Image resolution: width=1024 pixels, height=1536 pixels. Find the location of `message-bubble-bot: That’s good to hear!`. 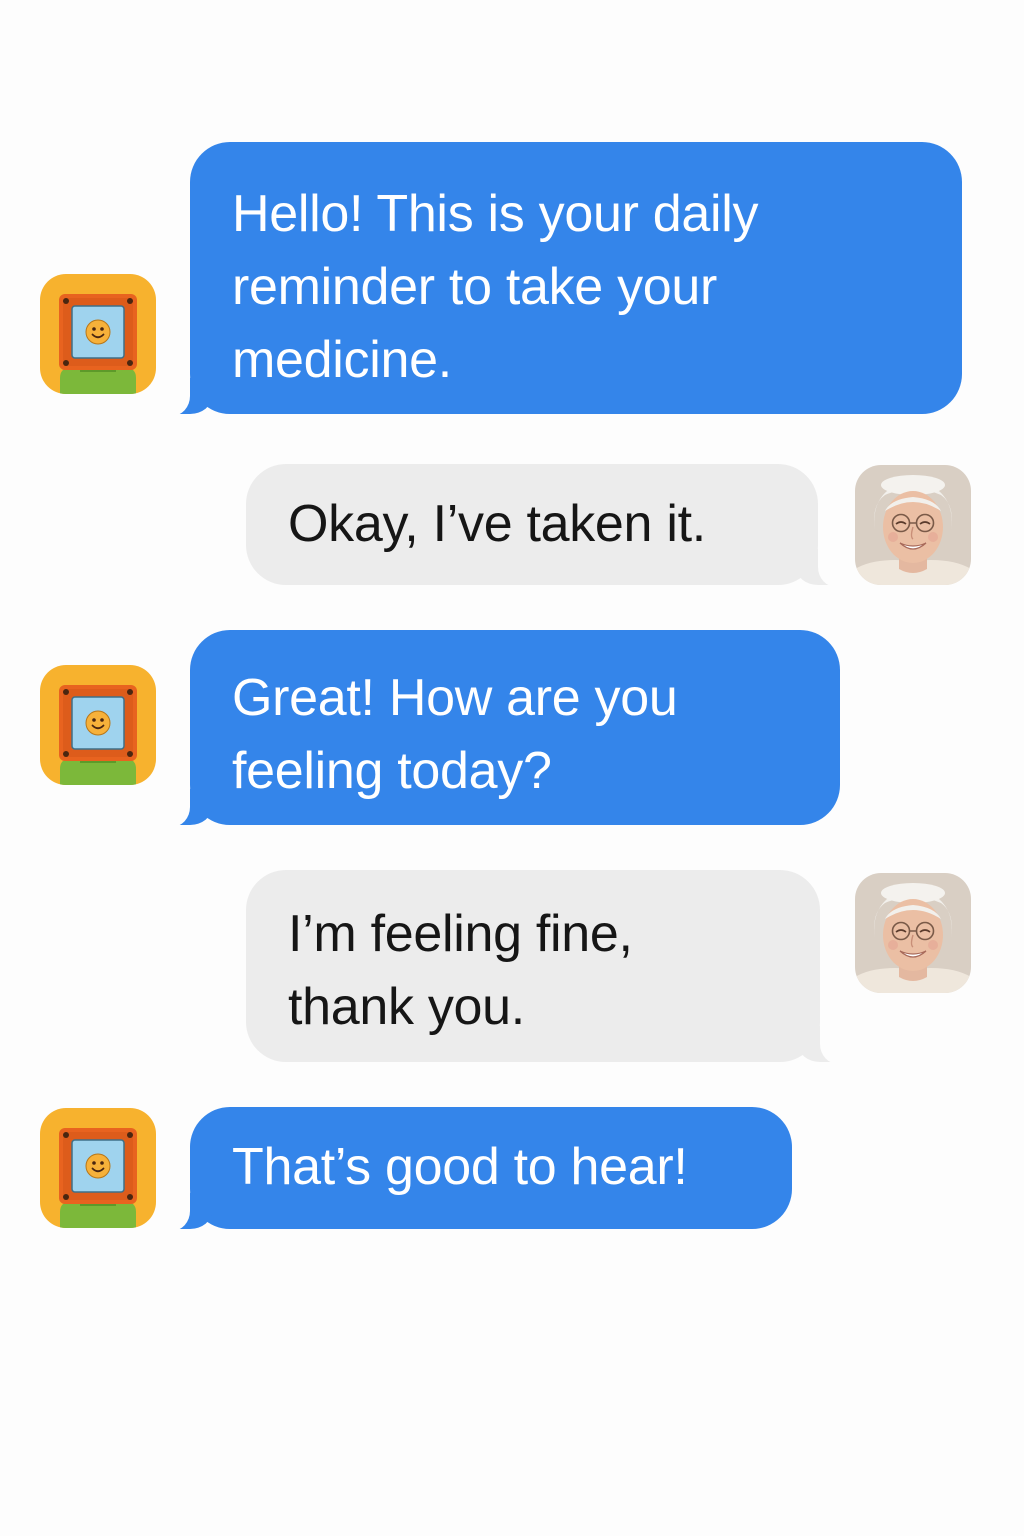

message-bubble-bot: That’s good to hear! is located at coordinates (476, 1169).